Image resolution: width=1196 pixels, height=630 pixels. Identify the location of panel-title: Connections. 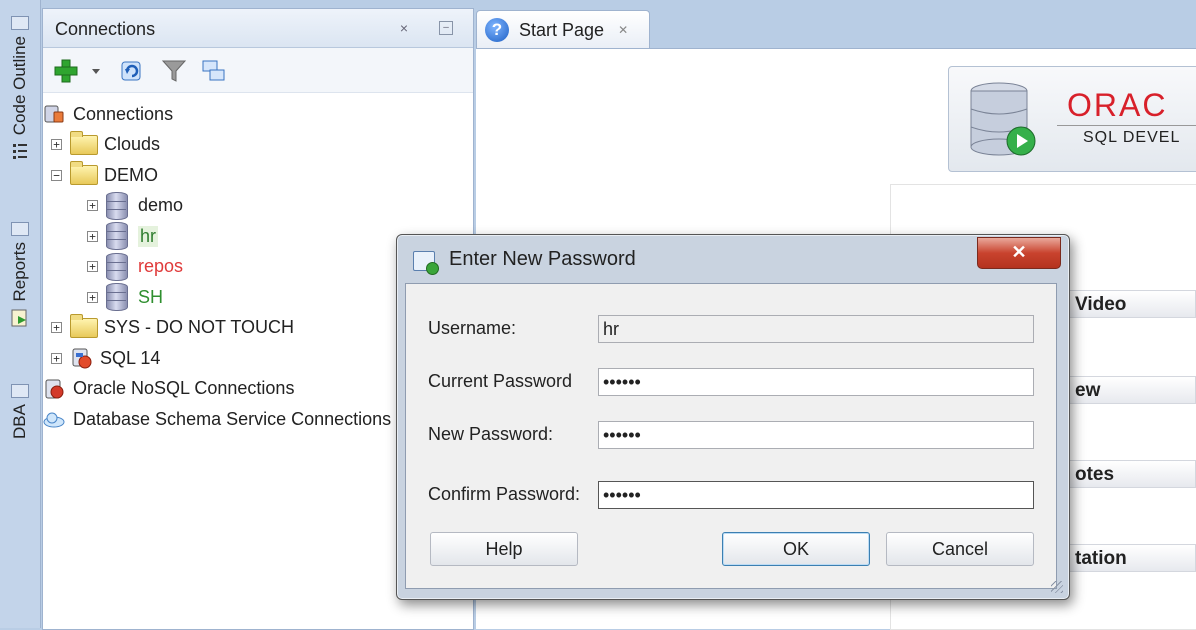
(105, 29).